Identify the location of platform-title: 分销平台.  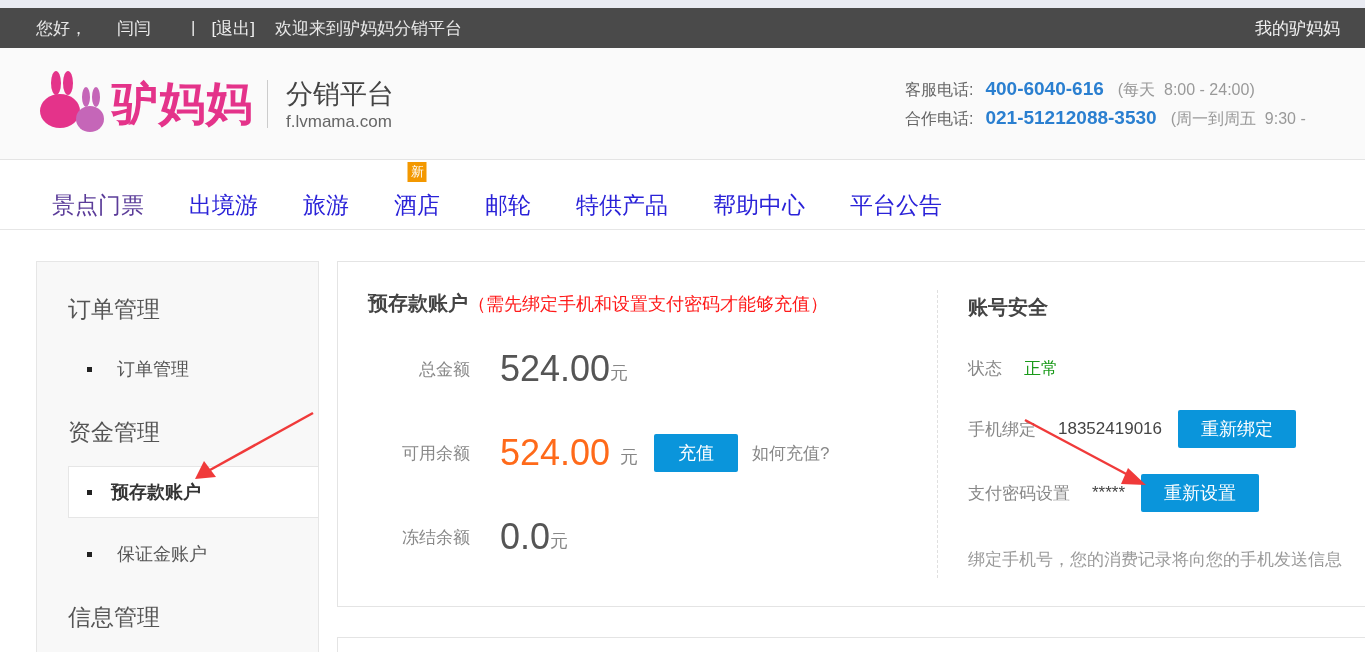
(340, 94).